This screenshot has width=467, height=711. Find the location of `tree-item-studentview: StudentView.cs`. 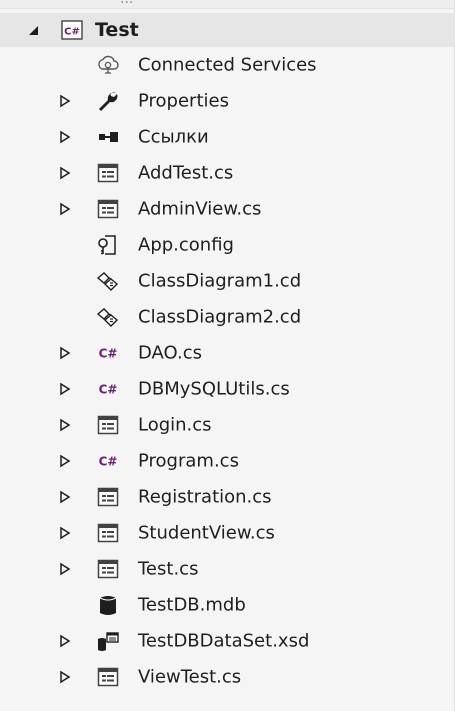

tree-item-studentview: StudentView.cs is located at coordinates (227, 533).